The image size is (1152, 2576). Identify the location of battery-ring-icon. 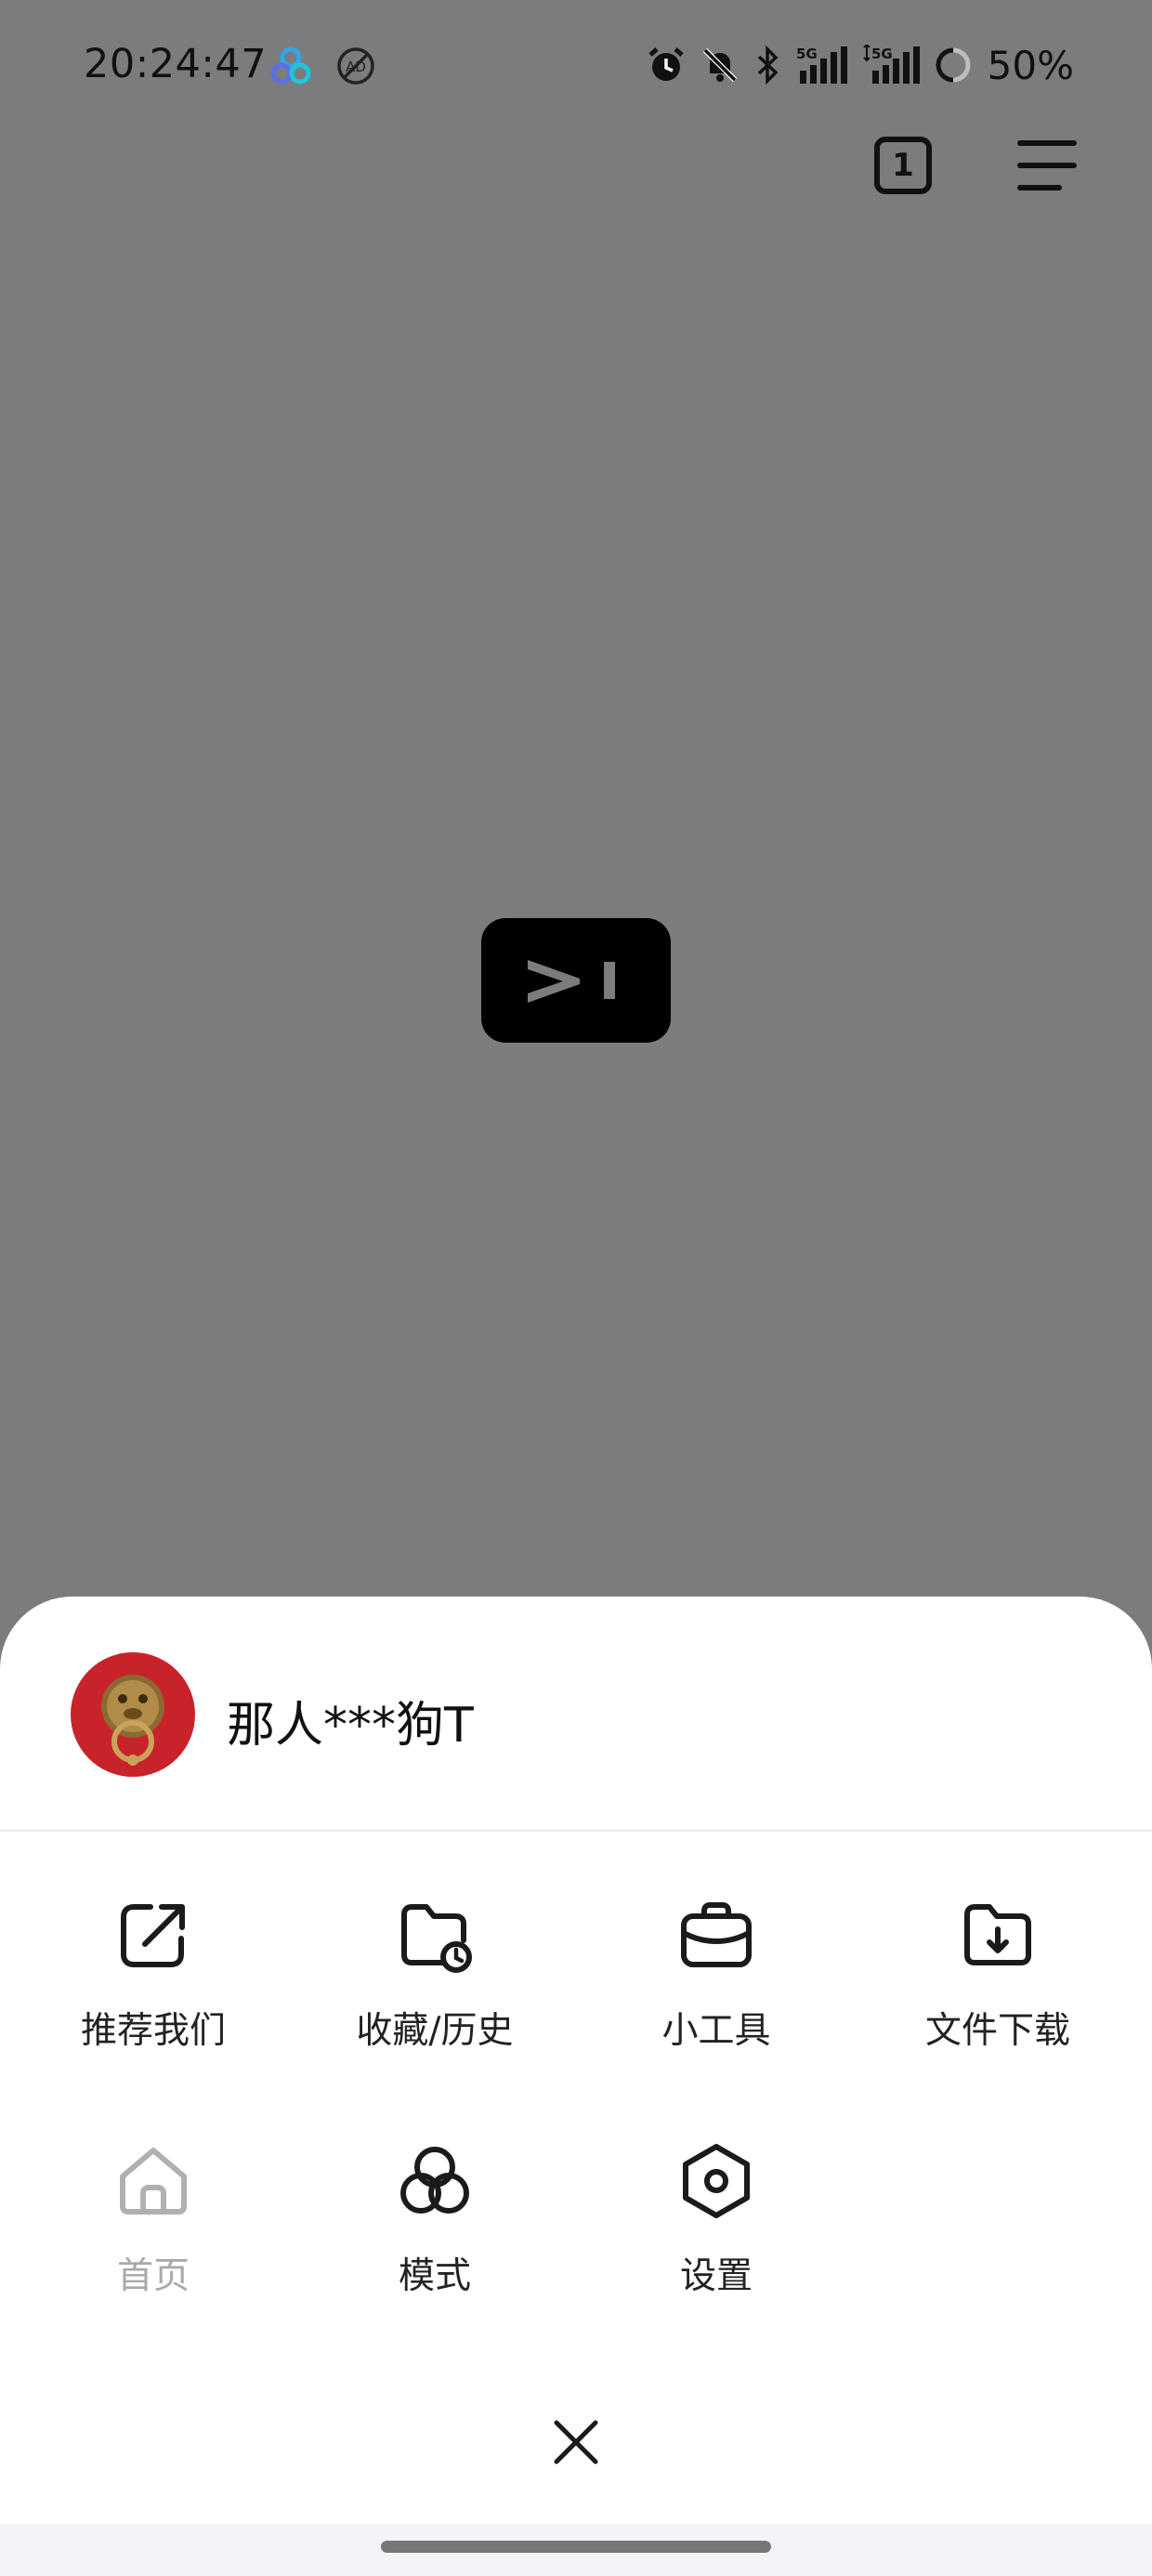
(953, 65).